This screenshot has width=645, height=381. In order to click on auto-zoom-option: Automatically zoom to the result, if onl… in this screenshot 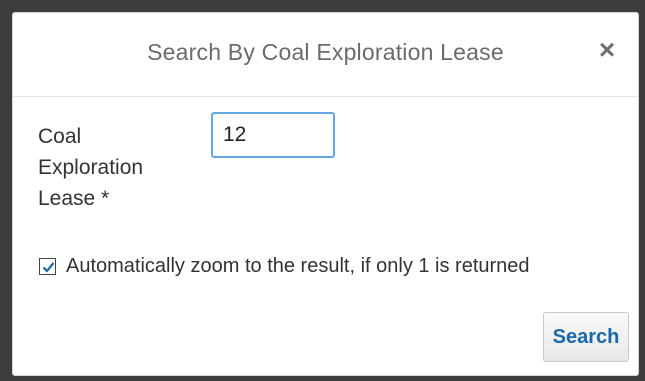, I will do `click(284, 266)`.